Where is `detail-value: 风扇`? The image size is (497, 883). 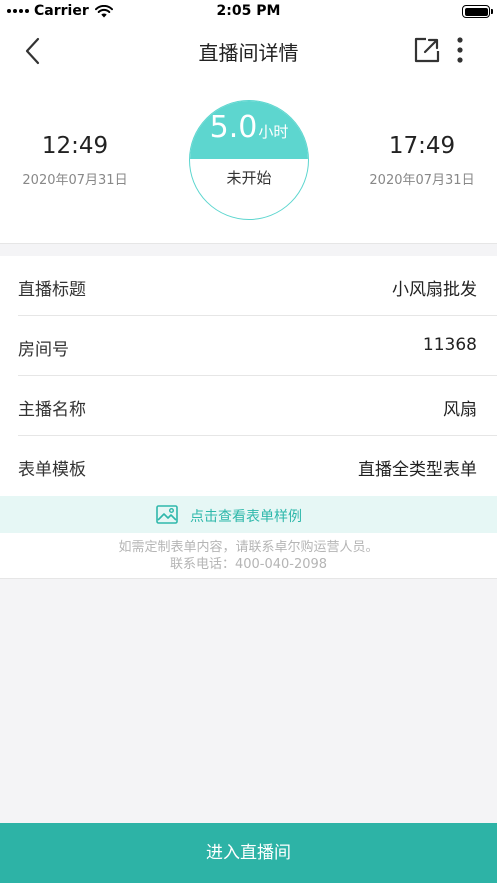
detail-value: 风扇 is located at coordinates (460, 410).